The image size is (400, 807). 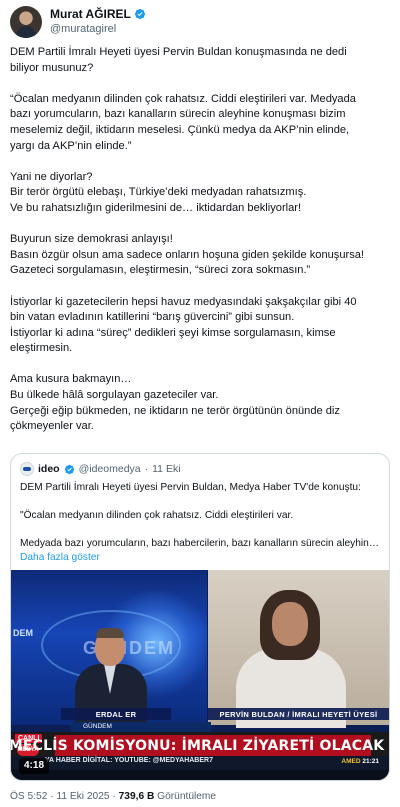 What do you see at coordinates (360, 761) in the screenshot?
I see `ticker-clock: AMED 21:21` at bounding box center [360, 761].